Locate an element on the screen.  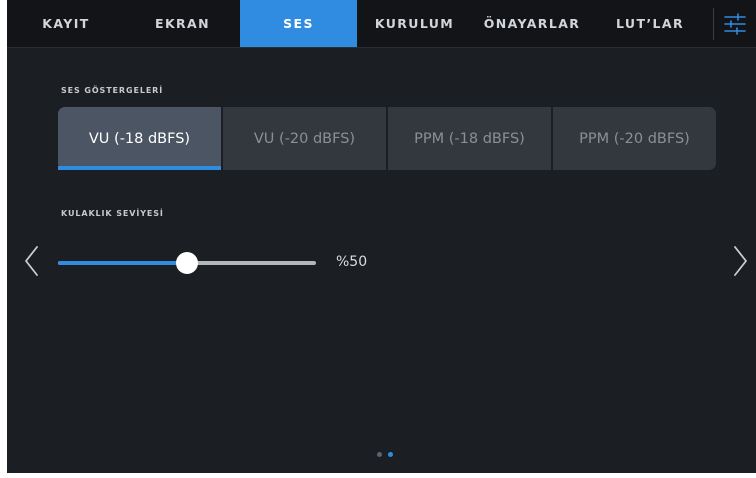
slider-thumb is located at coordinates (187, 263).